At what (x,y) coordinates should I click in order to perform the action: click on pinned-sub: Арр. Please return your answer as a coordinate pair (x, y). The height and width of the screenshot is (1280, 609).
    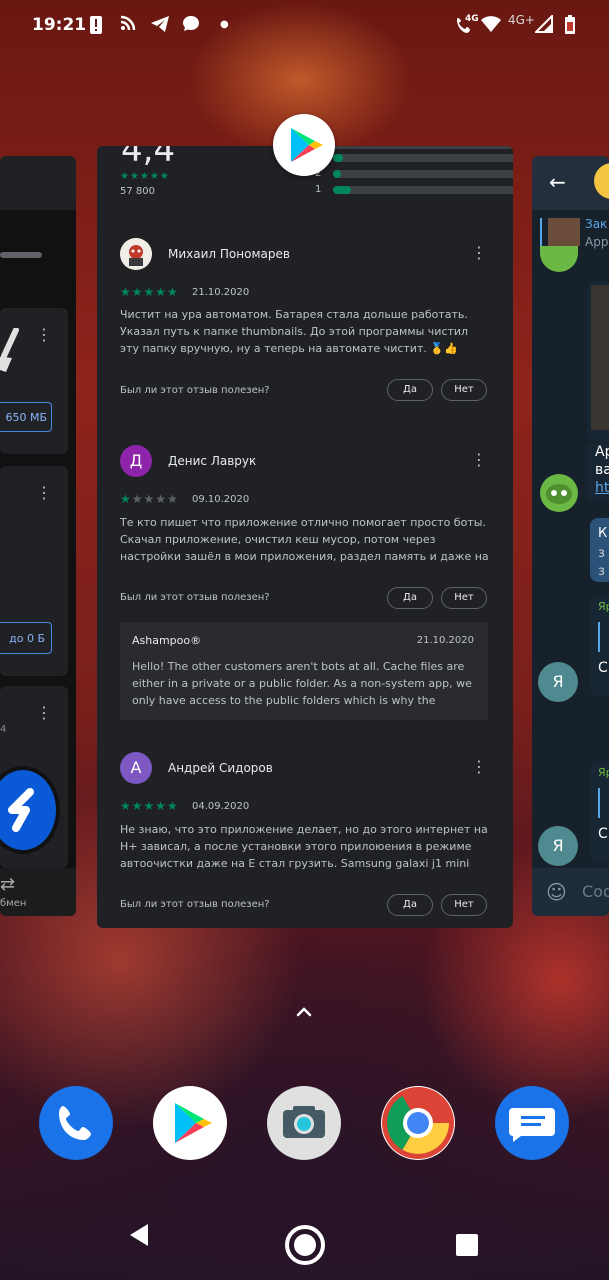
    Looking at the image, I should click on (597, 242).